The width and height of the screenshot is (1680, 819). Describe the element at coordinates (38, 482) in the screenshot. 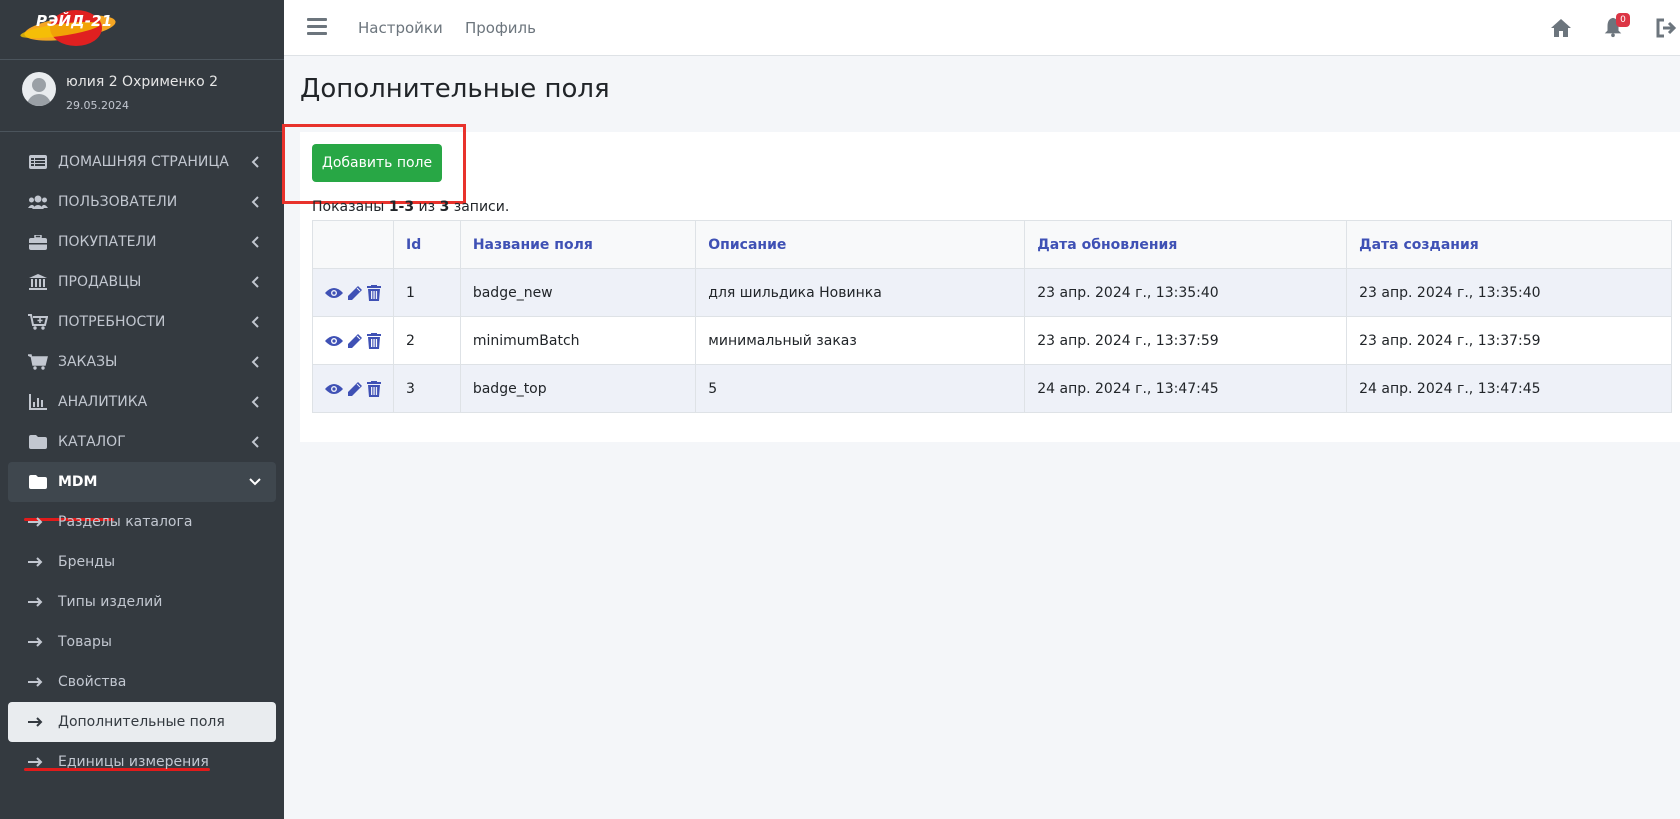

I see `folder-open-icon` at that location.